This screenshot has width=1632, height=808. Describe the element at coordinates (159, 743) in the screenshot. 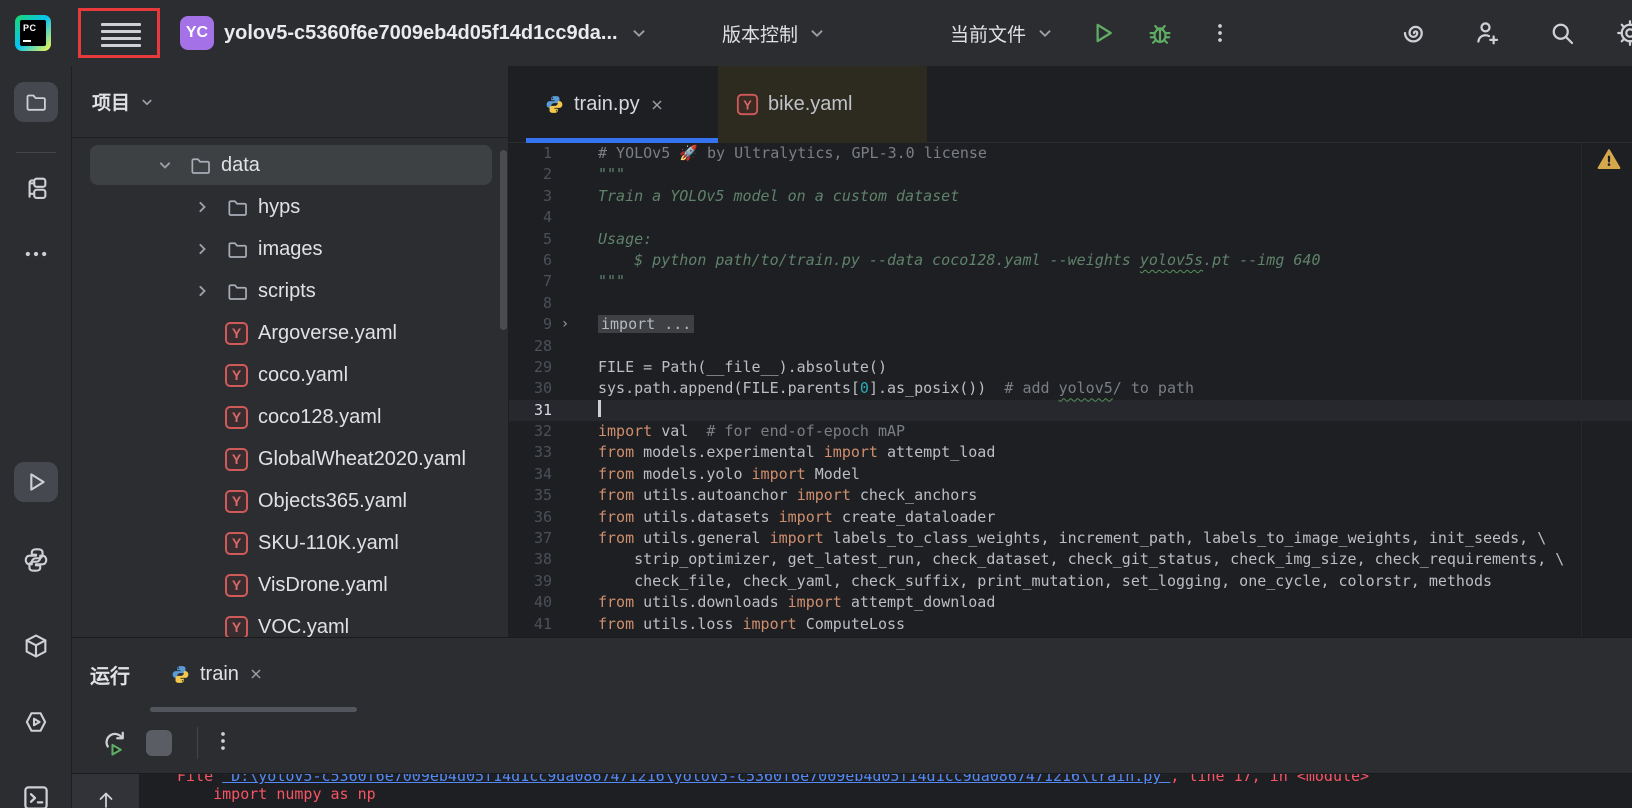

I see `stop-button` at that location.